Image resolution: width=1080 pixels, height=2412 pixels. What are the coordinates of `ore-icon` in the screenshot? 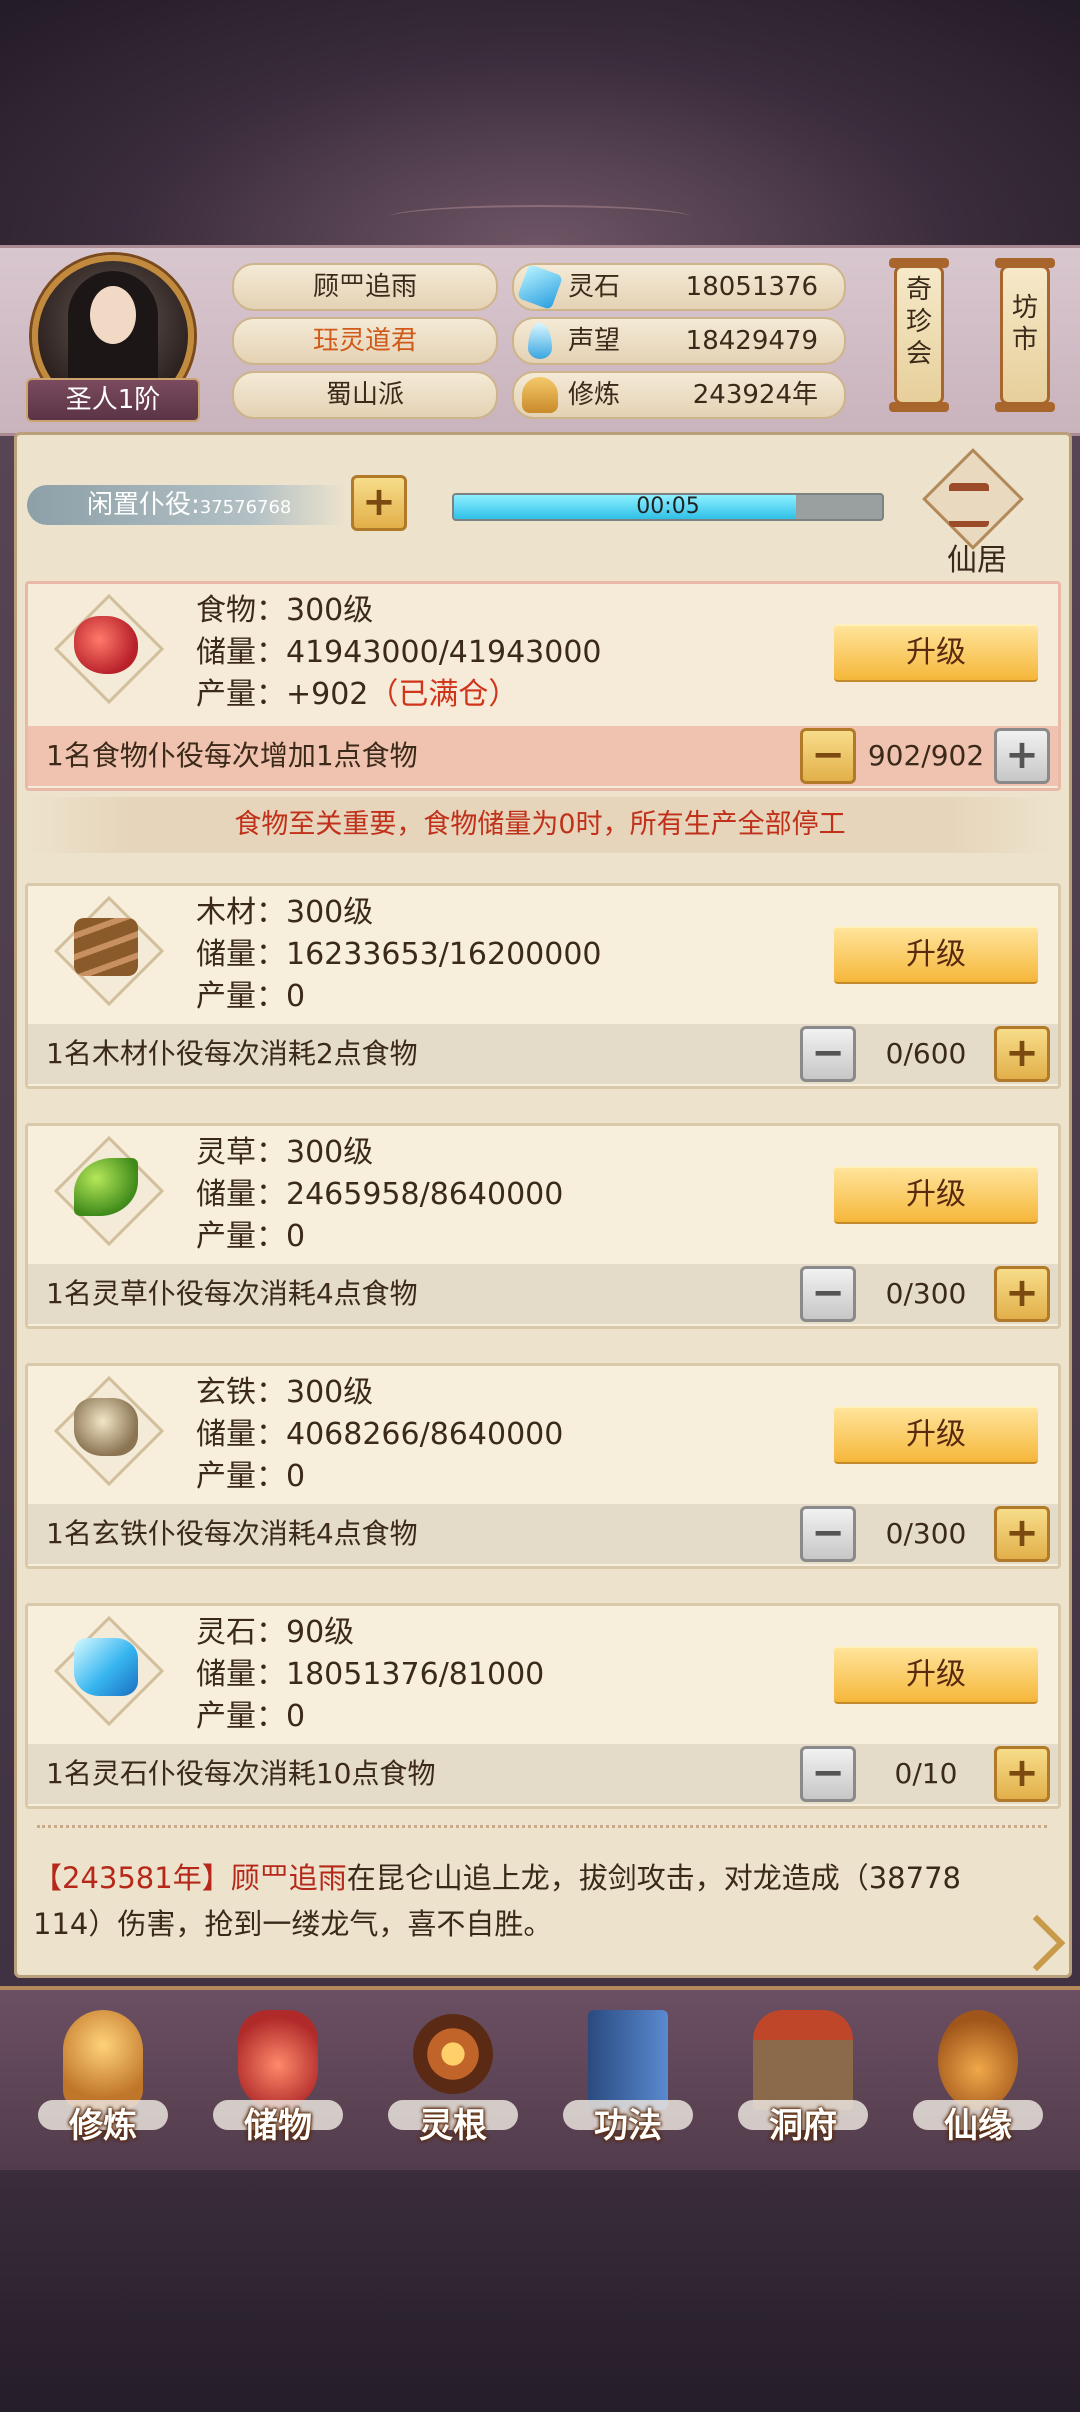 It's located at (106, 1427).